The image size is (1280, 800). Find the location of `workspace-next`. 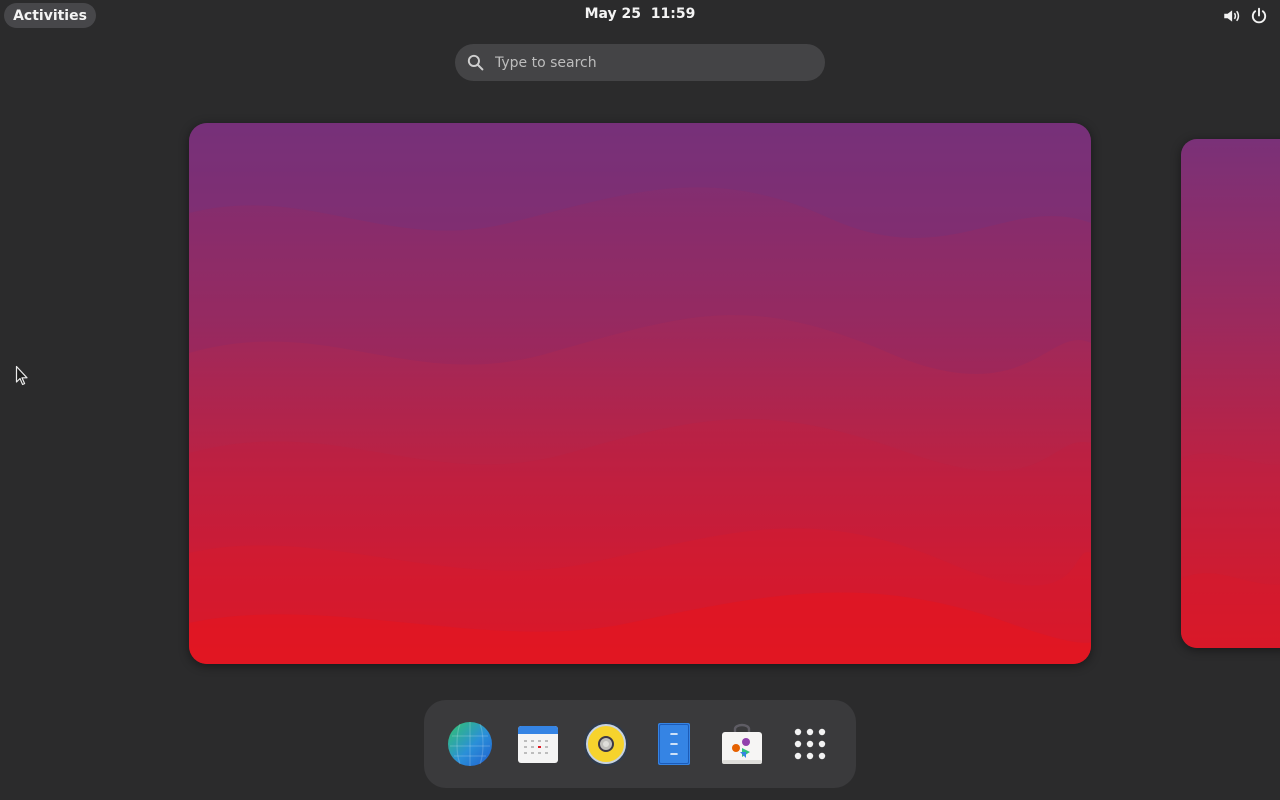

workspace-next is located at coordinates (1230, 393).